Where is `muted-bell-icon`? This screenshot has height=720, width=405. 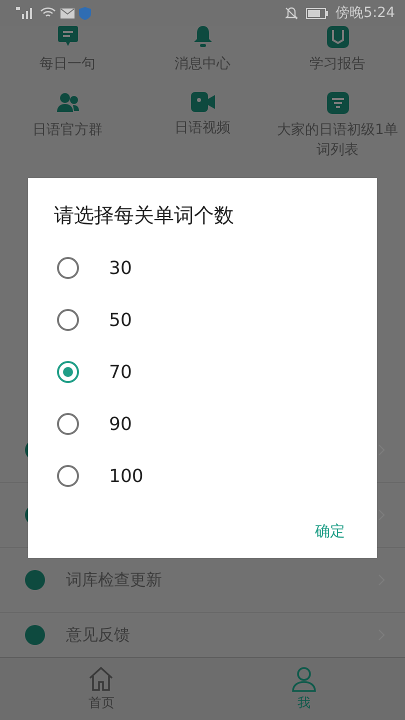
muted-bell-icon is located at coordinates (291, 13).